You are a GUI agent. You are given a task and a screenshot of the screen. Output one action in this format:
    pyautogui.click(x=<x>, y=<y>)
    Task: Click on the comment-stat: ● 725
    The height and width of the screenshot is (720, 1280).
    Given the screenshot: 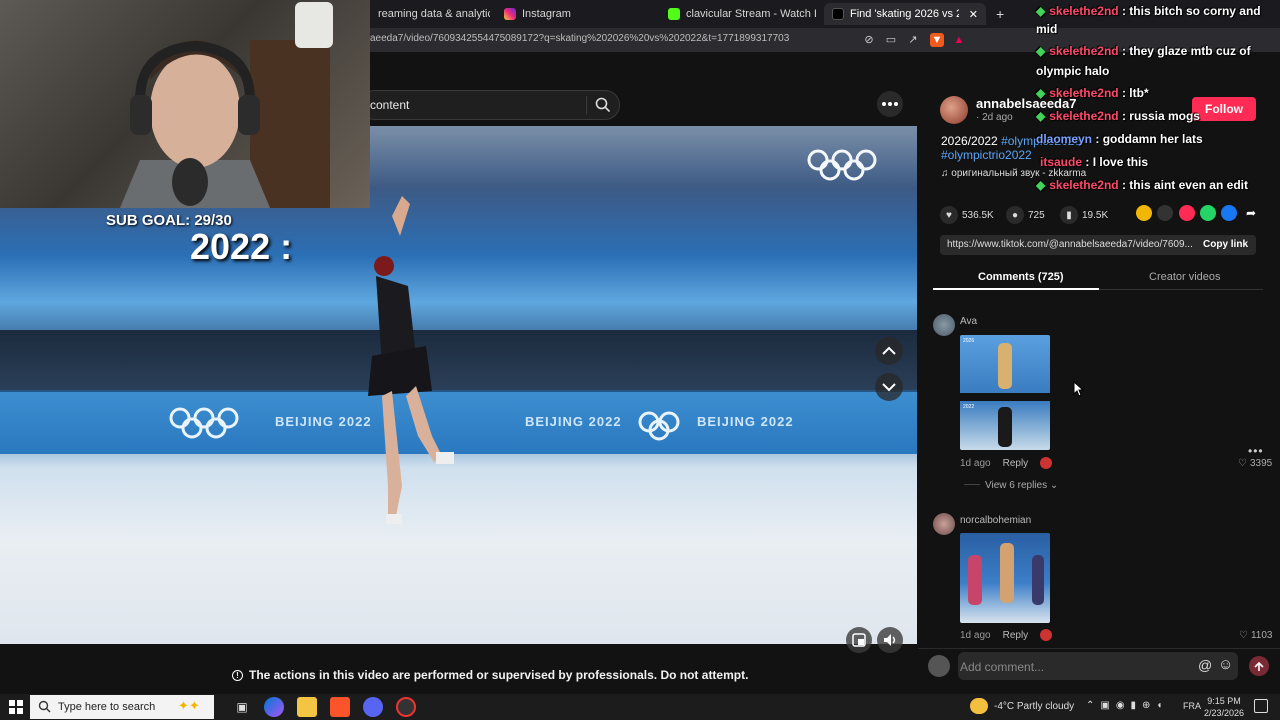 What is the action you would take?
    pyautogui.click(x=1025, y=215)
    